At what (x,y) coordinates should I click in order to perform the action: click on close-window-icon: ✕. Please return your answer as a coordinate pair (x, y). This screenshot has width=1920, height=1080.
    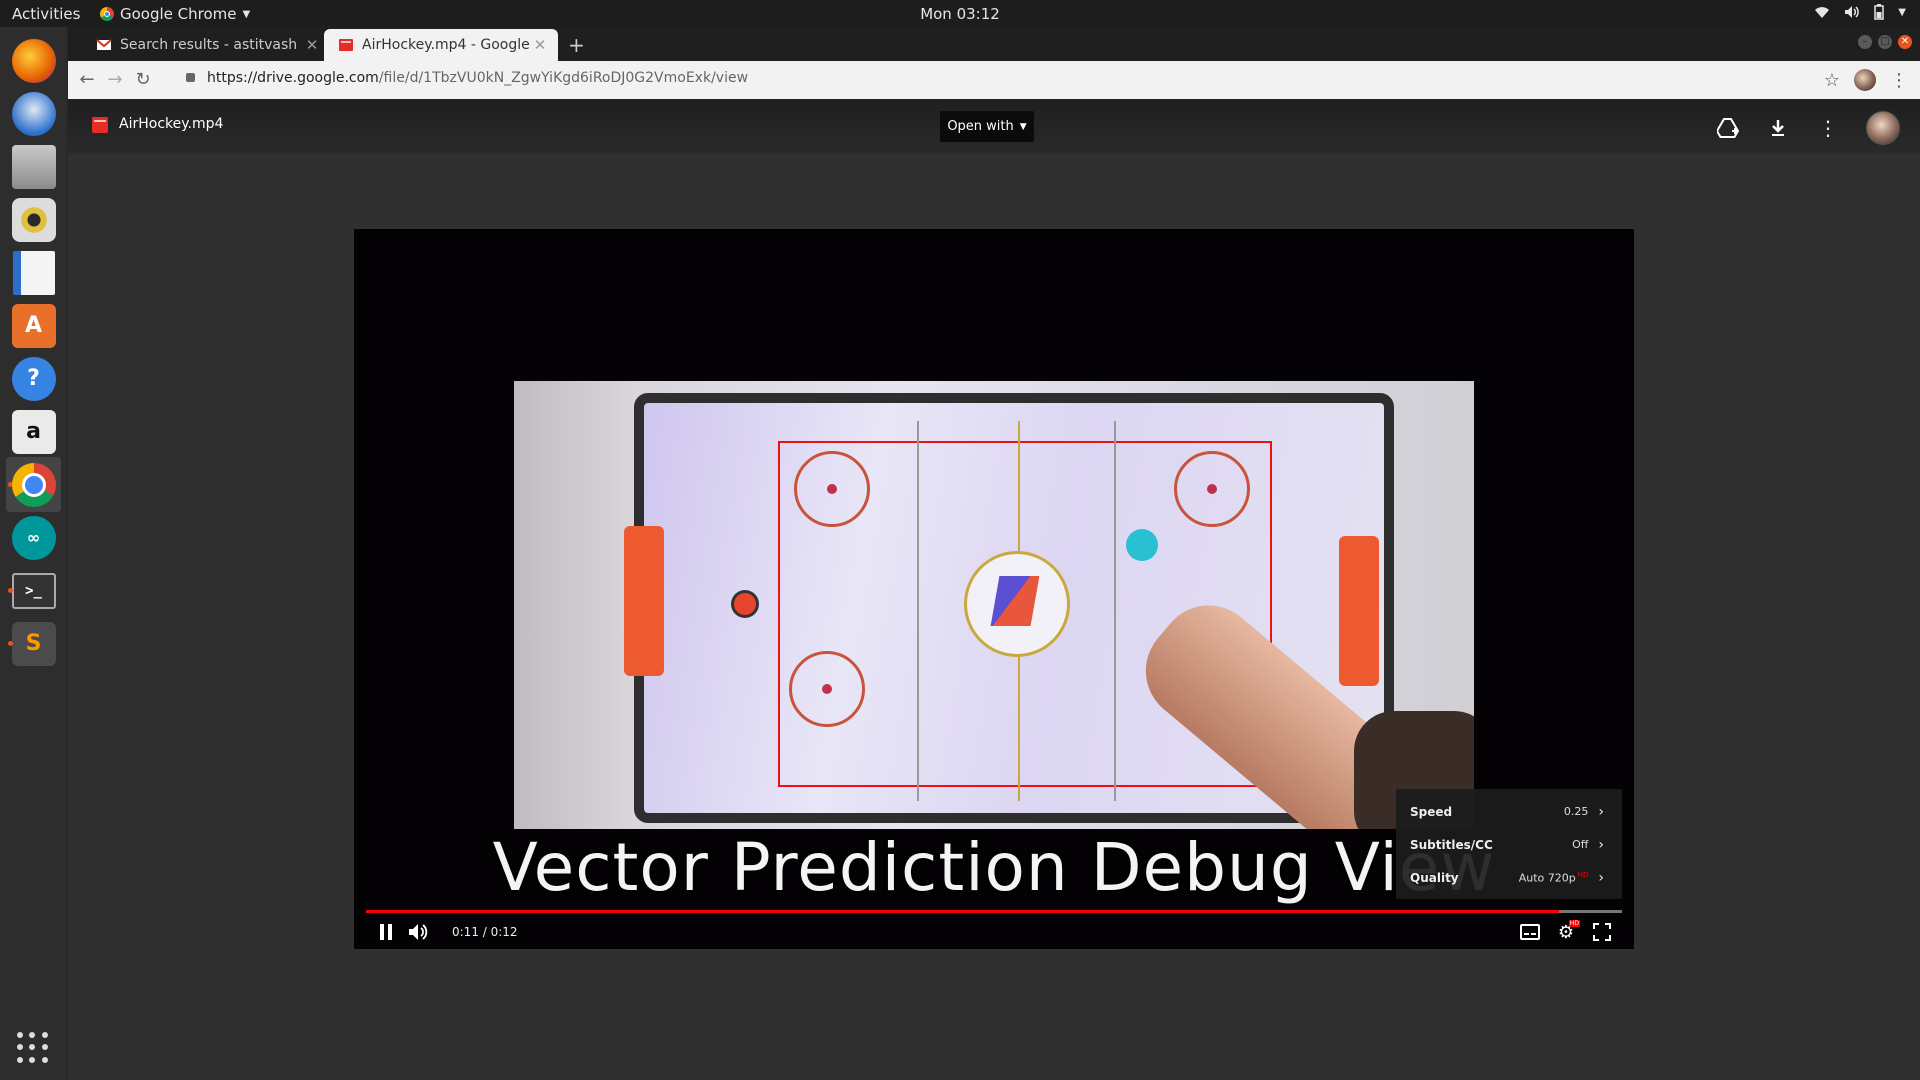
    Looking at the image, I should click on (1905, 42).